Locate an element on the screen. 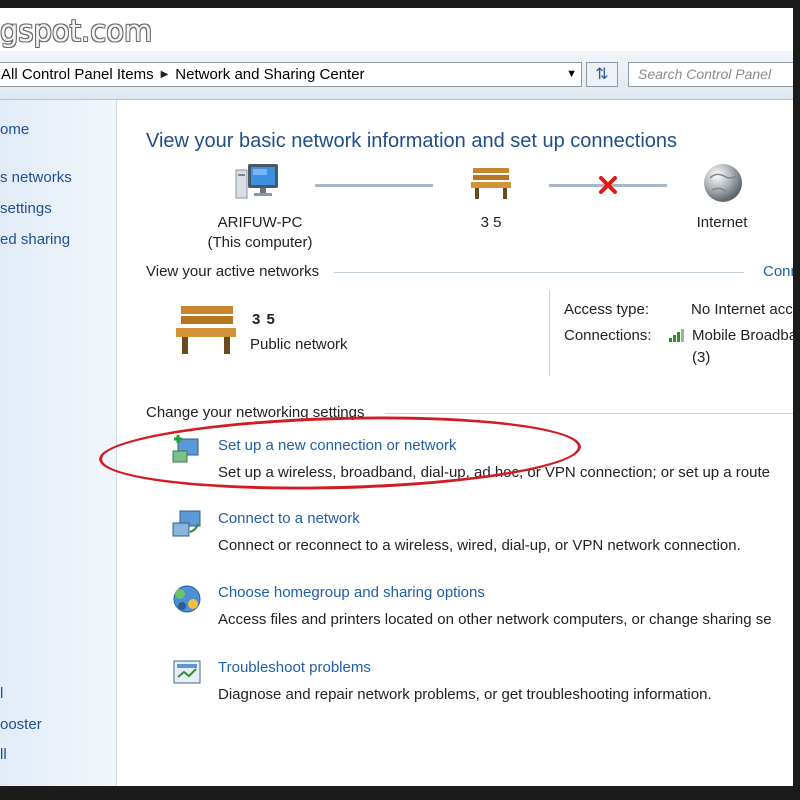  watermark: gspot.com is located at coordinates (76, 31).